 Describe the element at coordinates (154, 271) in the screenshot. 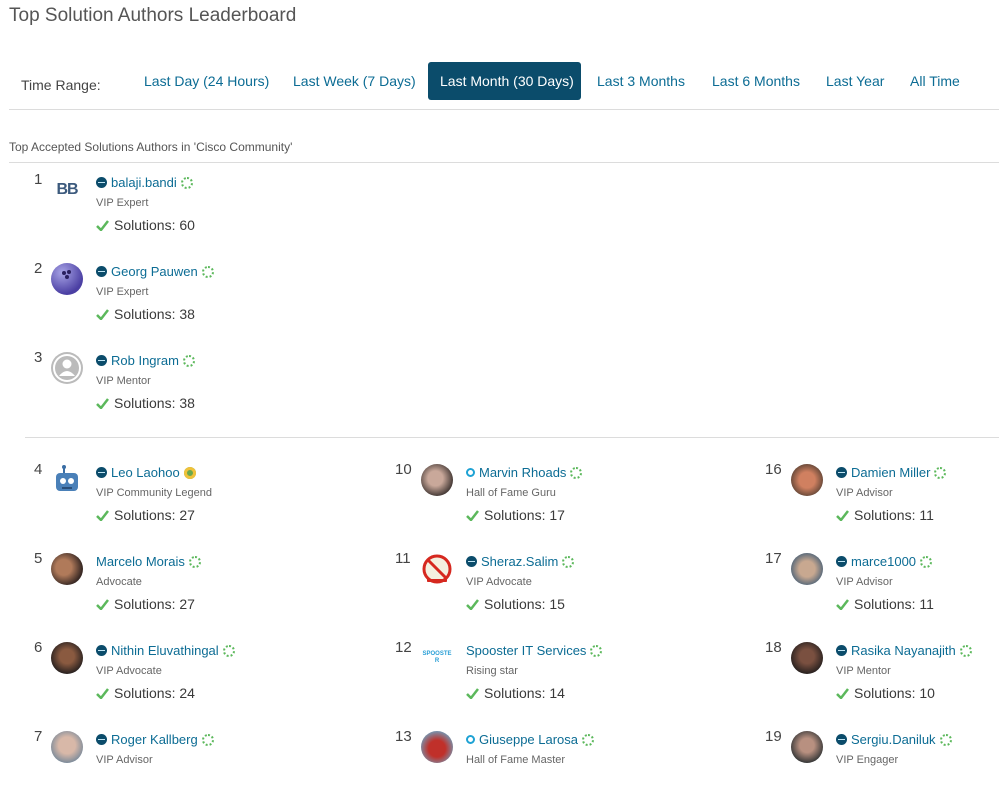

I see `author-name-link: Georg Pauwen` at that location.